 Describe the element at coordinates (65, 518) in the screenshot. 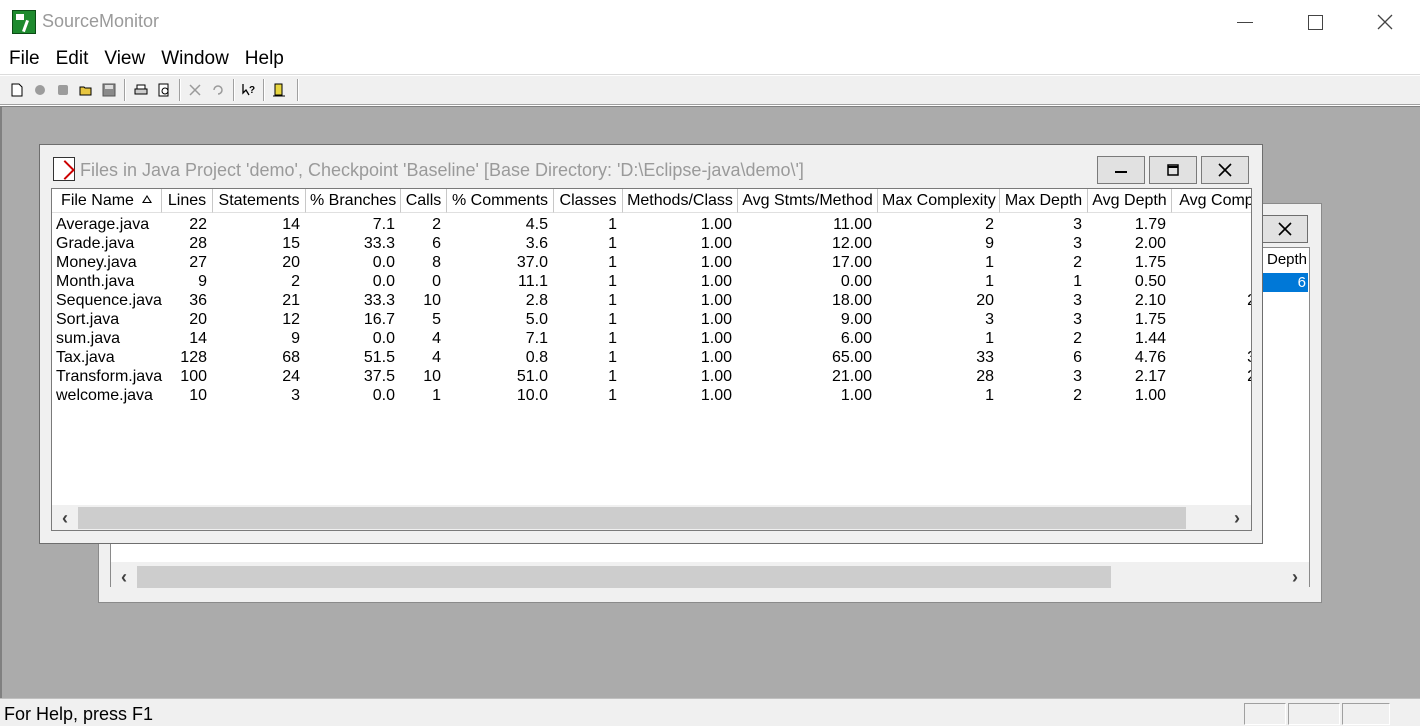

I see `files-scroll-left-icon: ‹` at that location.